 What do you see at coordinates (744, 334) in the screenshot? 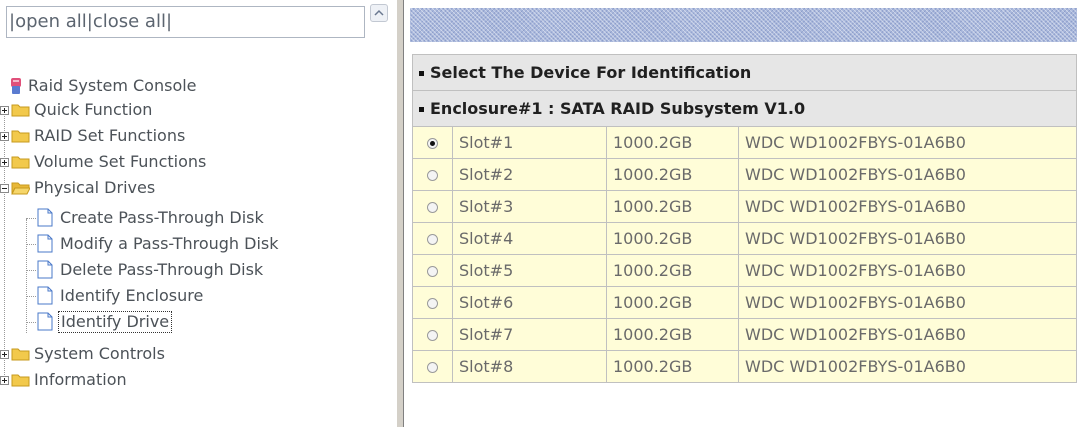
I see `table-row: Slot#7 1000.2GB WDC WD1002FBYS-01A6B0` at bounding box center [744, 334].